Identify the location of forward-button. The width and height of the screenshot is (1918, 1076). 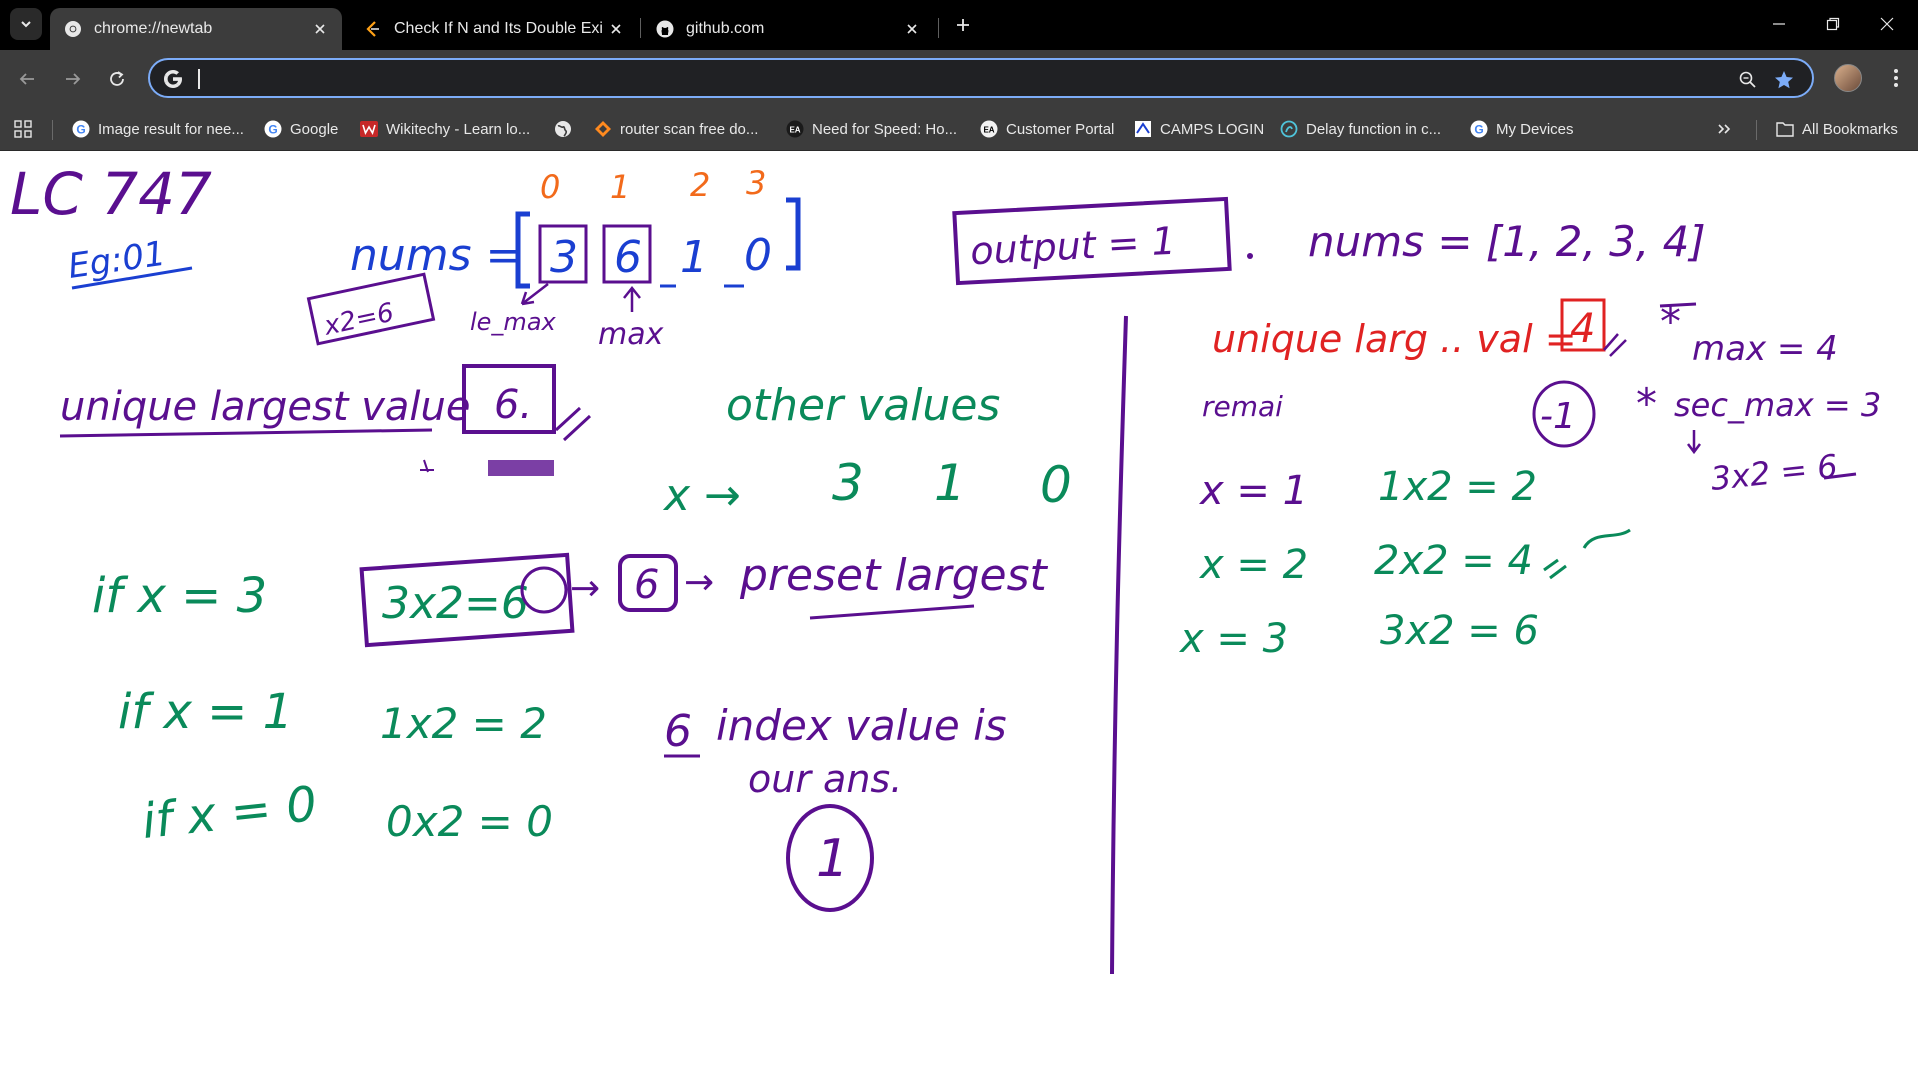
(73, 79).